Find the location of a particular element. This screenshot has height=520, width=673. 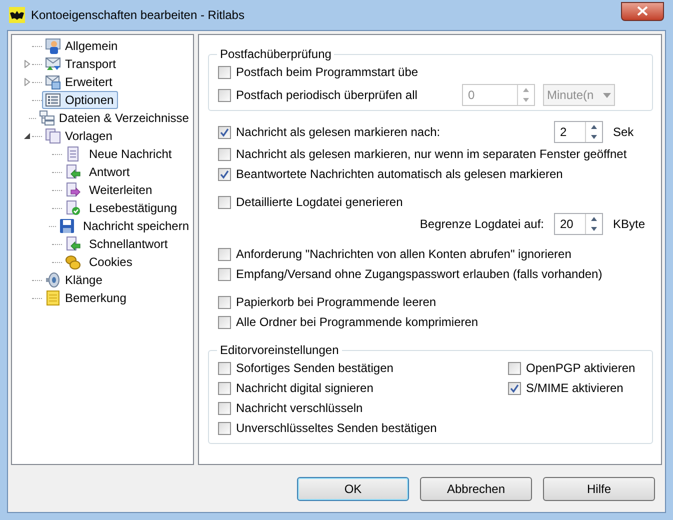

person-icon is located at coordinates (53, 46).